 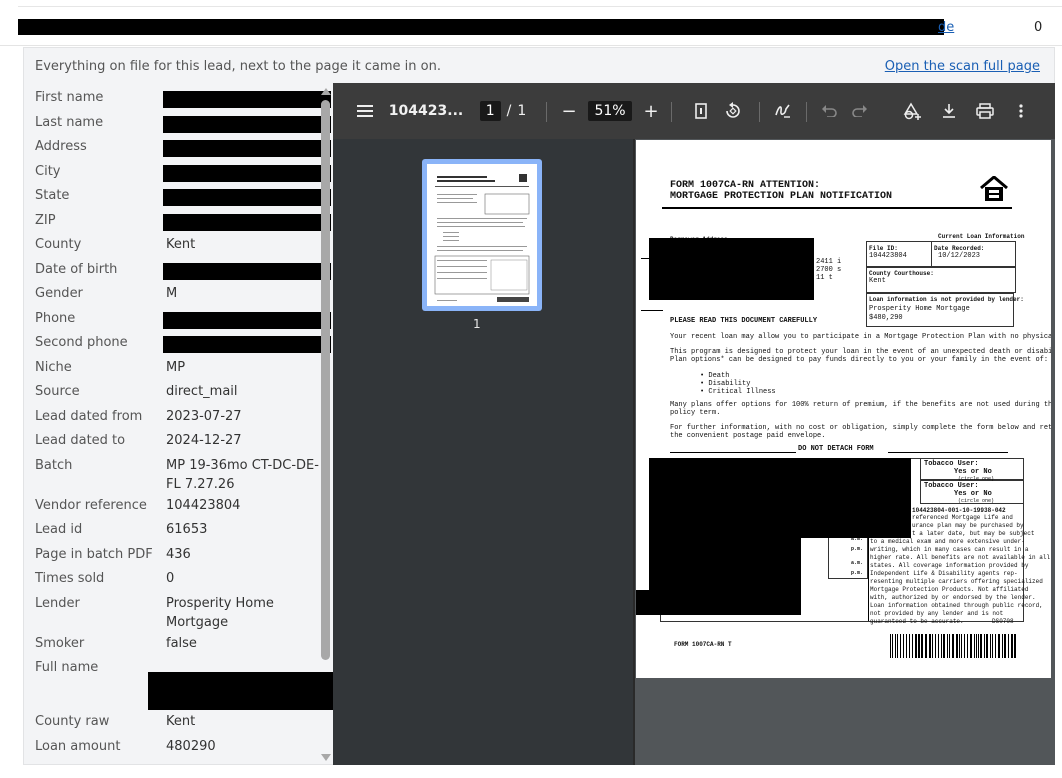 What do you see at coordinates (836, 449) in the screenshot?
I see `detach-label: DO NOT DETACH FORM` at bounding box center [836, 449].